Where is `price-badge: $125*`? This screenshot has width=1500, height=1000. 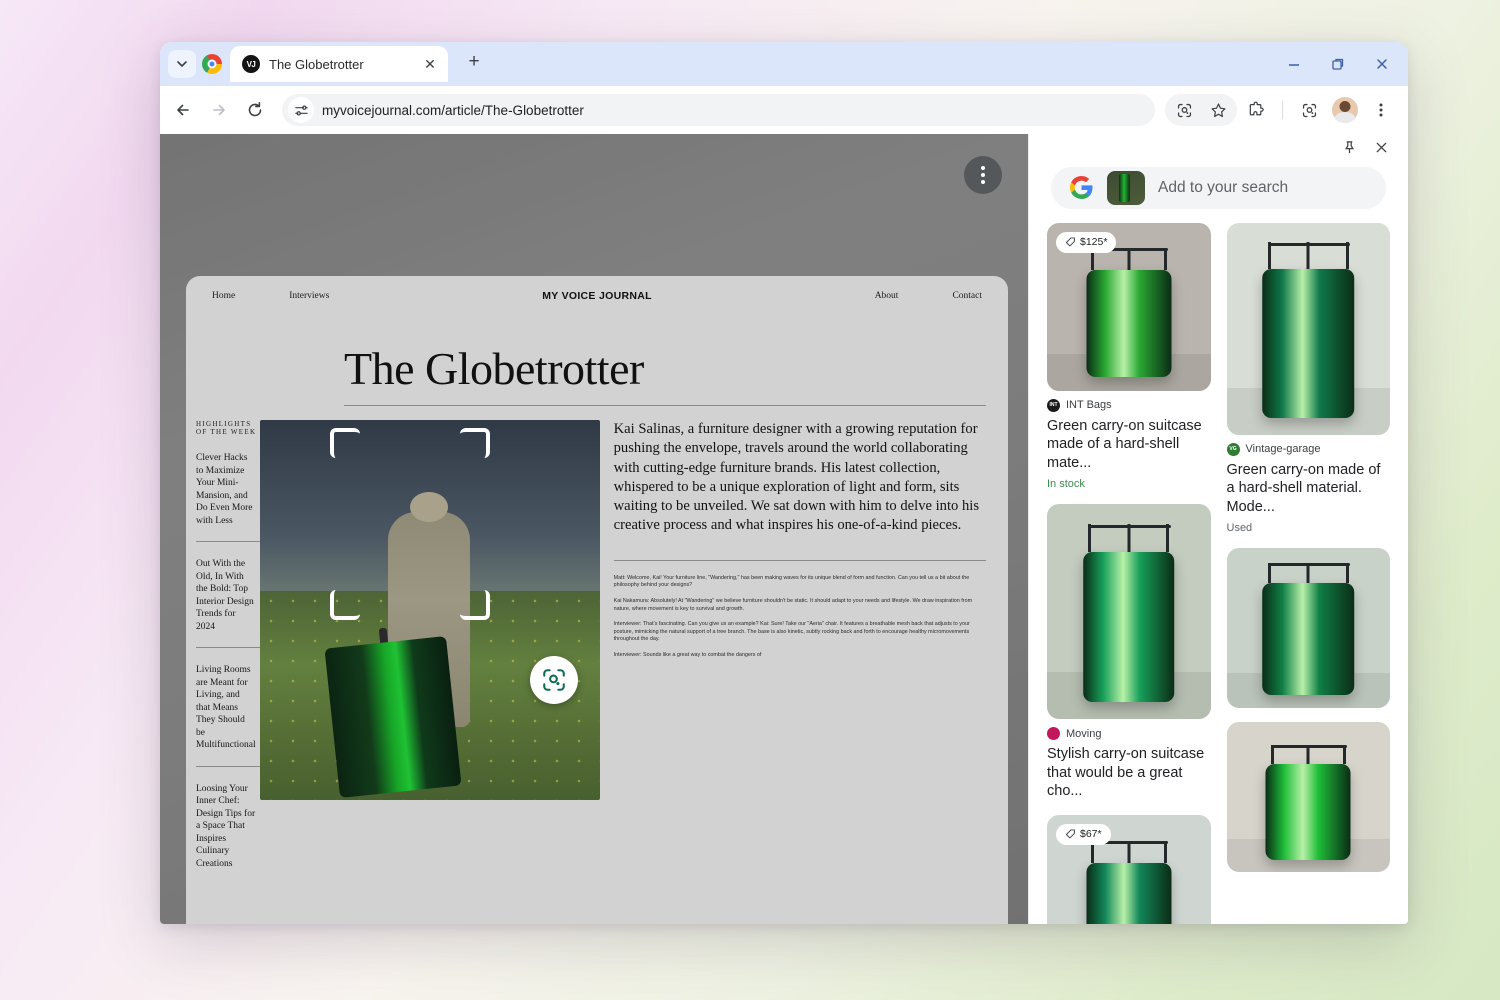 price-badge: $125* is located at coordinates (1086, 242).